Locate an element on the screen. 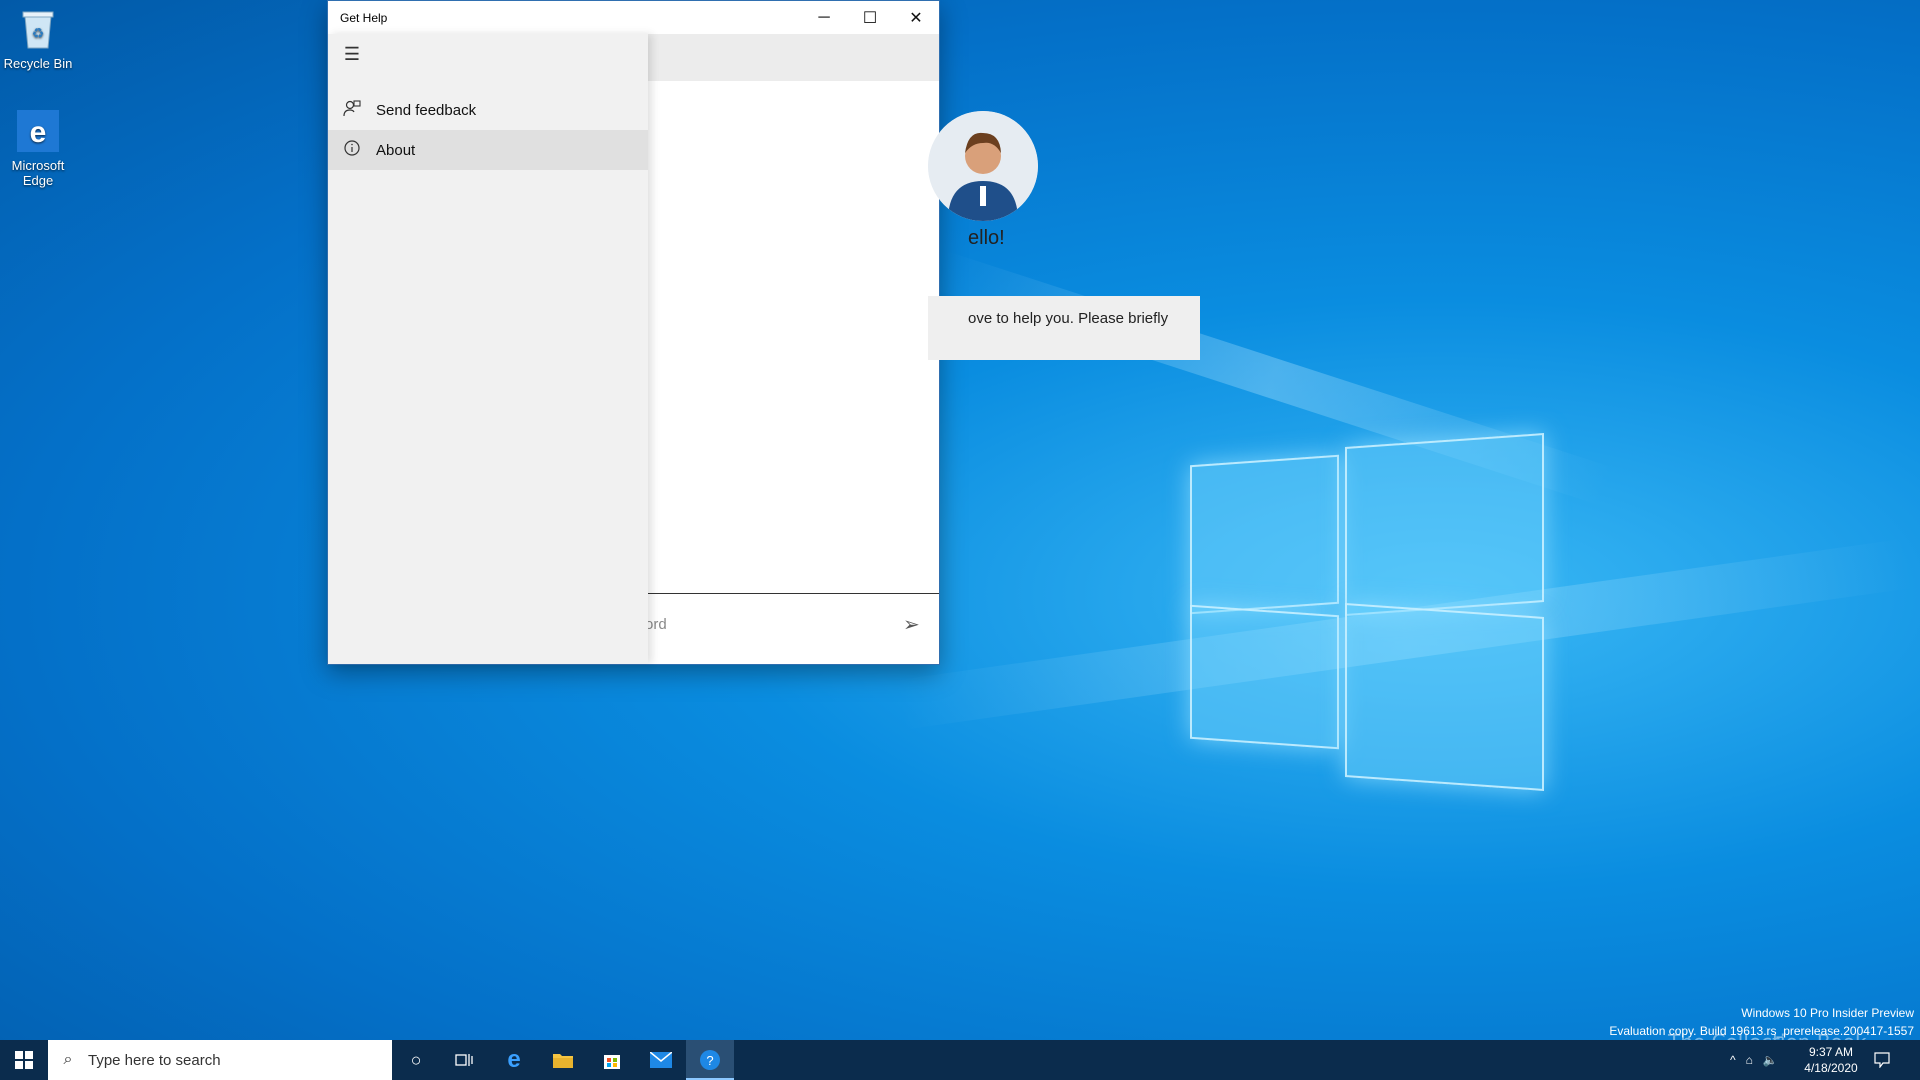 This screenshot has width=1920, height=1080. chevron-up-icon: ^ is located at coordinates (1733, 1060).